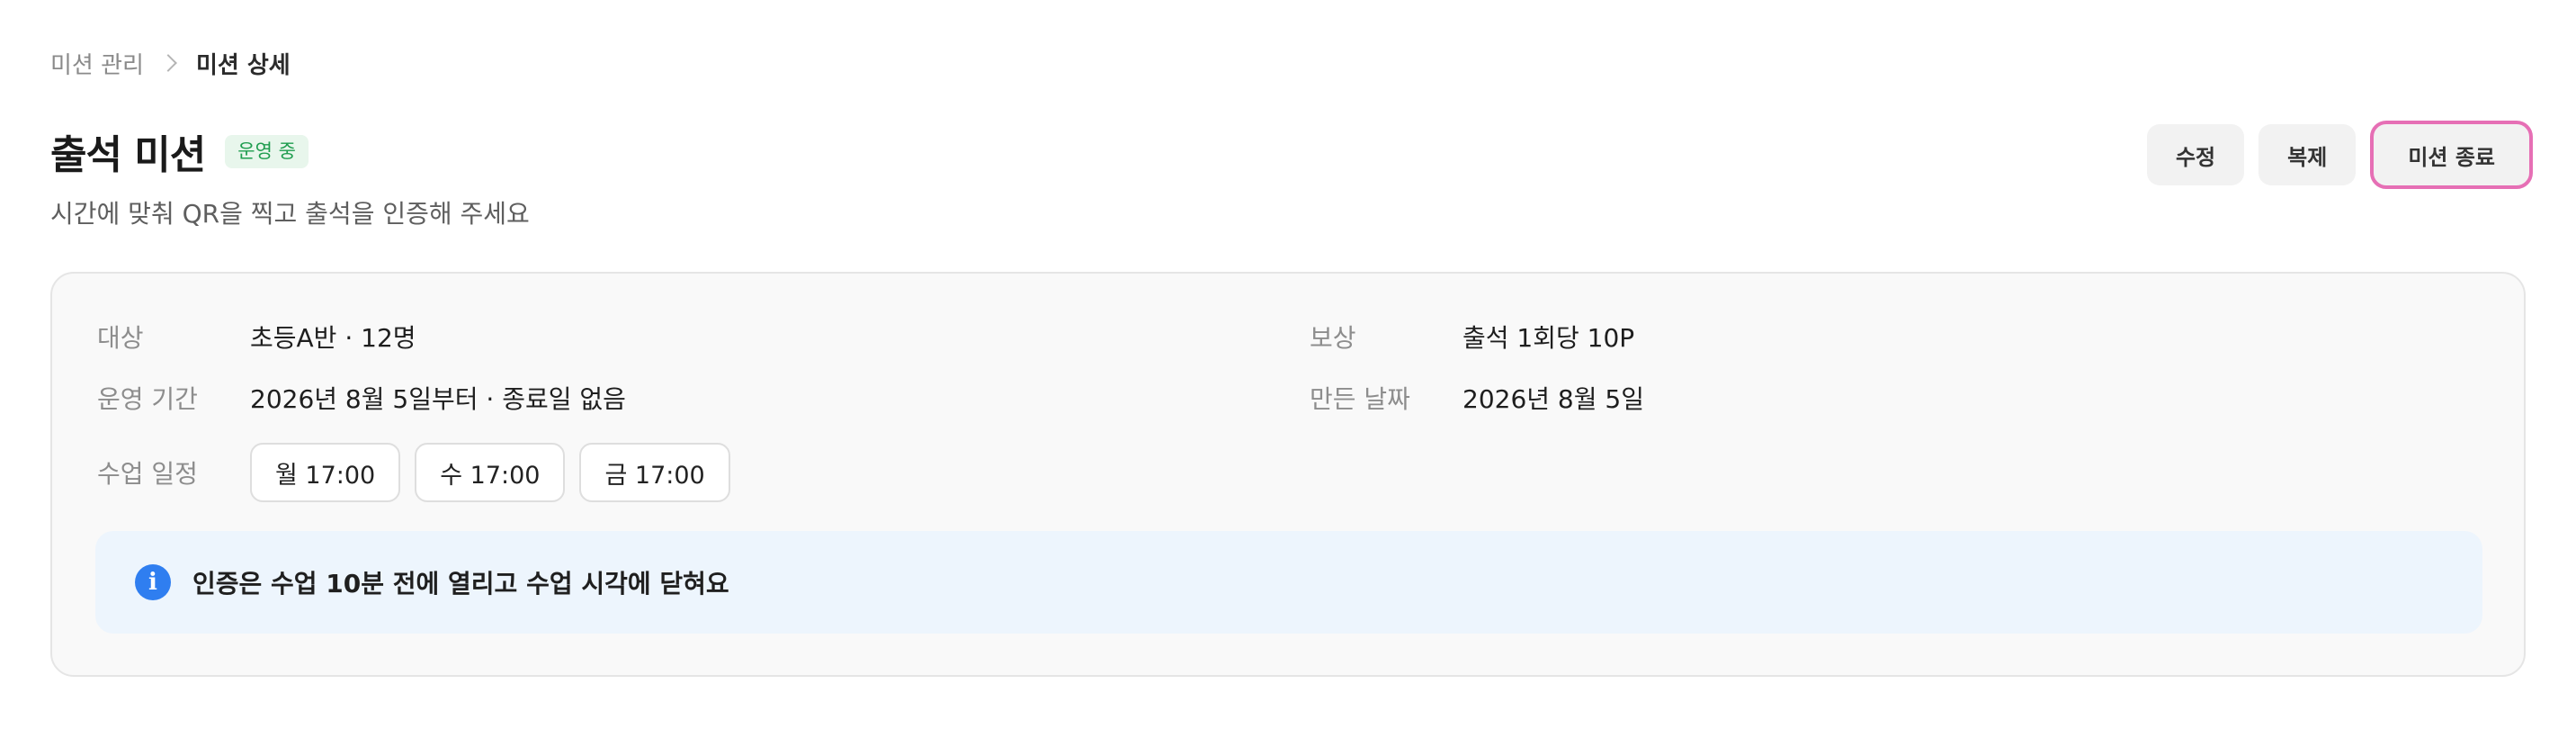 The height and width of the screenshot is (729, 2576). Describe the element at coordinates (290, 214) in the screenshot. I see `page-subtitle: 시간에 맞춰 QR을 찍고 출석을 인증해 주세요` at that location.